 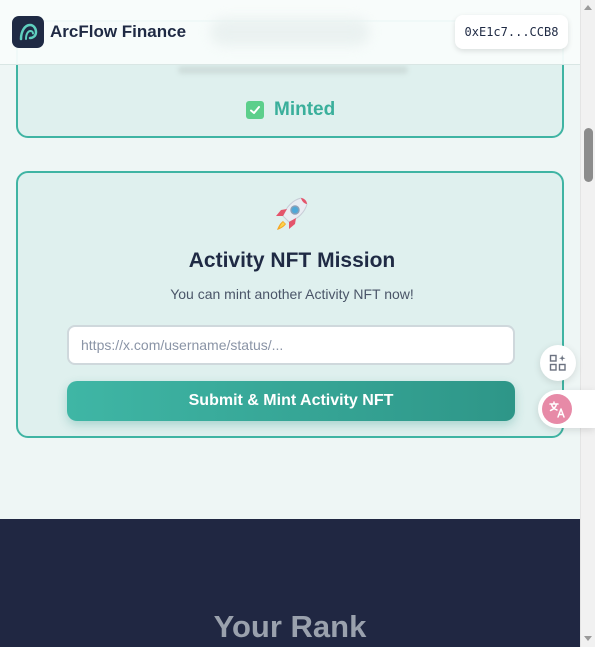 What do you see at coordinates (587, 323) in the screenshot?
I see `page-scrollbar` at bounding box center [587, 323].